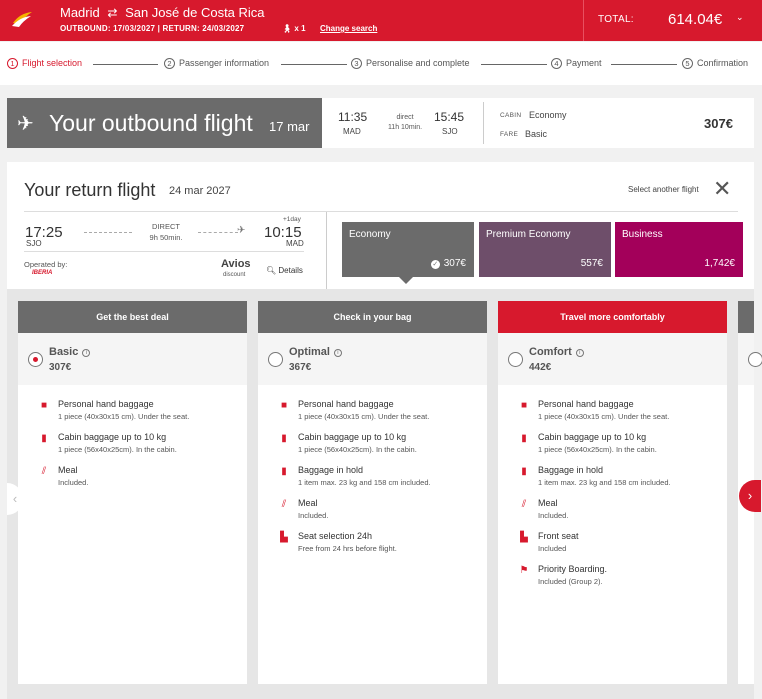 Image resolution: width=762 pixels, height=699 pixels. I want to click on route-line, so click(108, 232).